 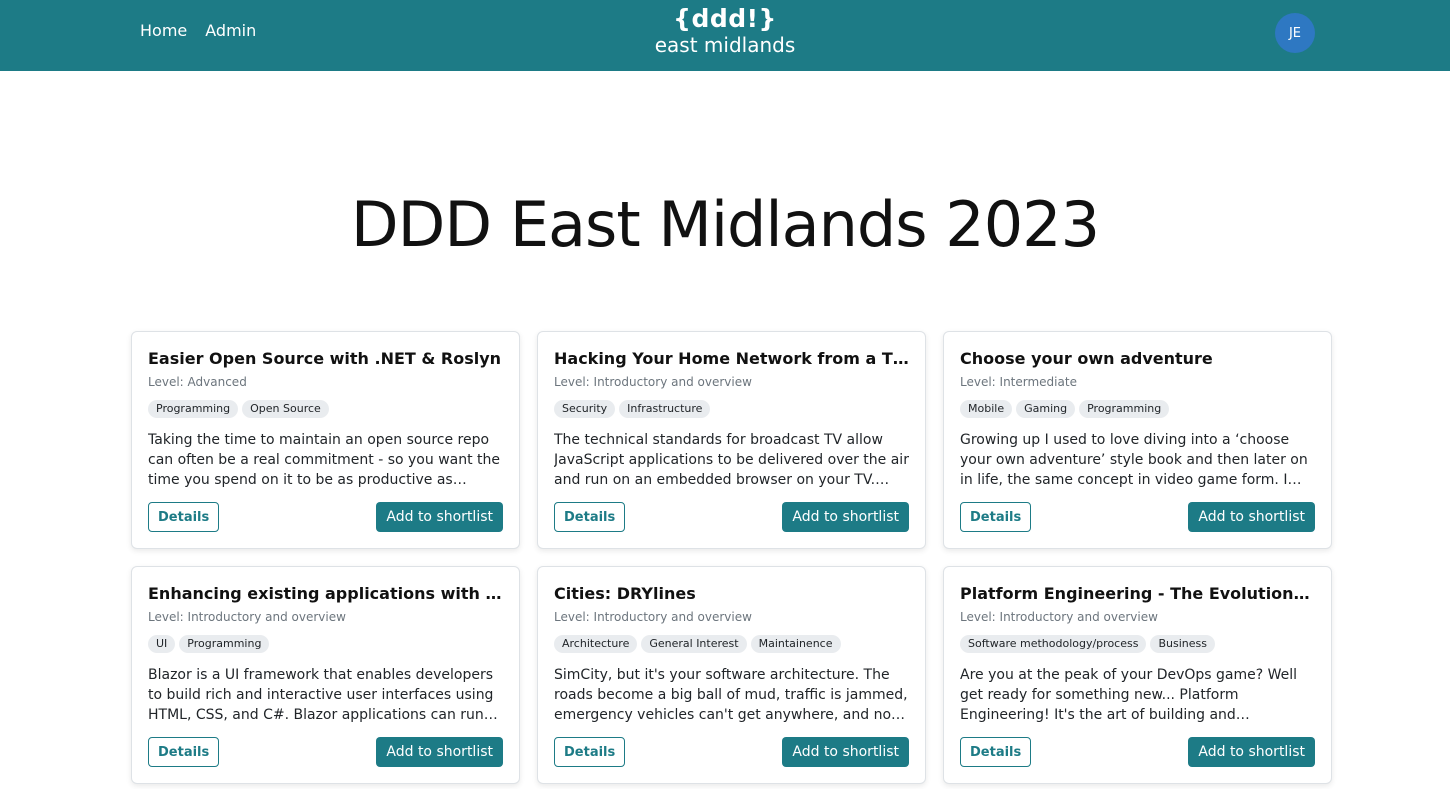 I want to click on tag-badge: Gaming, so click(x=1046, y=409).